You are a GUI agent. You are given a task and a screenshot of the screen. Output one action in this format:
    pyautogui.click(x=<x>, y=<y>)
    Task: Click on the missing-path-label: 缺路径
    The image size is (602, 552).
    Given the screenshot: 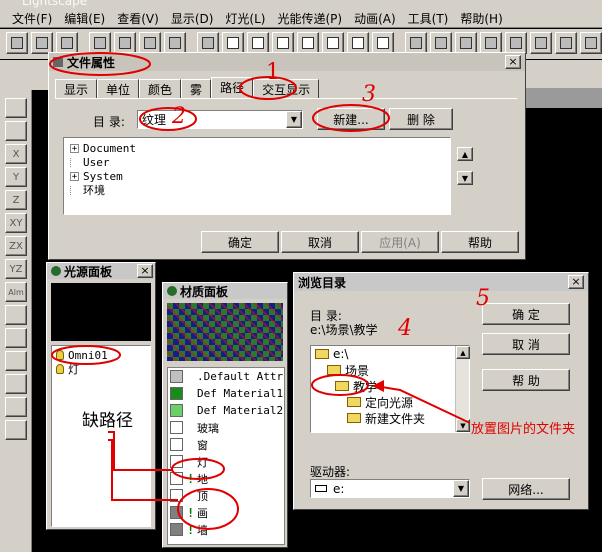 What is the action you would take?
    pyautogui.click(x=107, y=421)
    